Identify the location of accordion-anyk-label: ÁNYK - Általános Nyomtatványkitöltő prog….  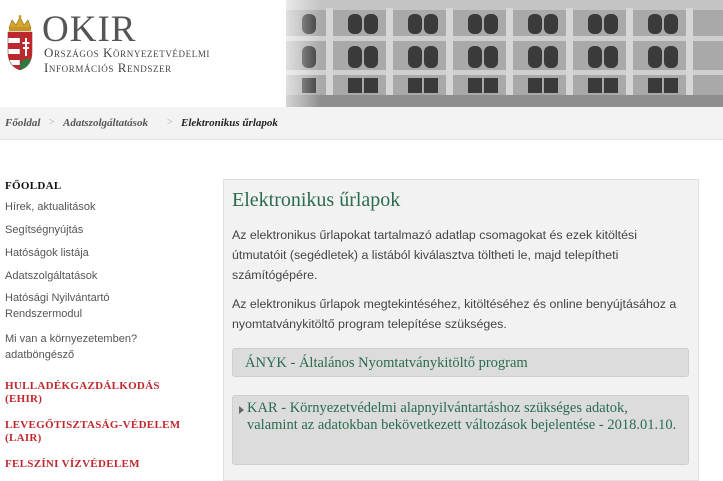
(386, 363).